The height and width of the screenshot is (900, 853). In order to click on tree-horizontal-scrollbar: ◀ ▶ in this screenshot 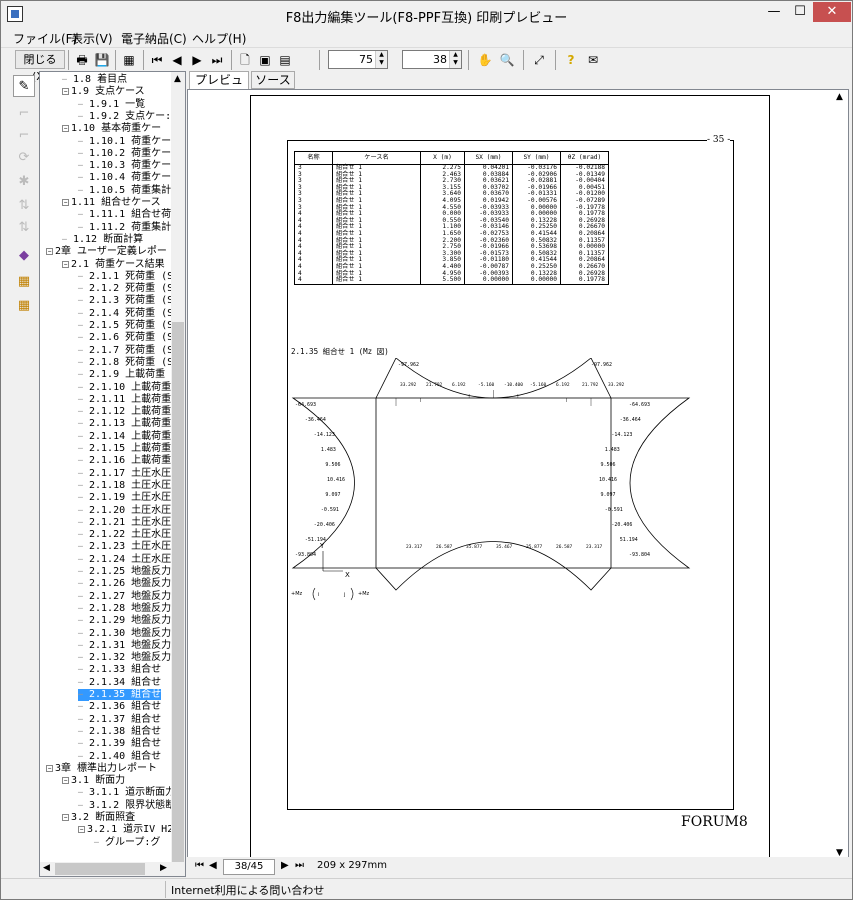, I will do `click(112, 869)`.